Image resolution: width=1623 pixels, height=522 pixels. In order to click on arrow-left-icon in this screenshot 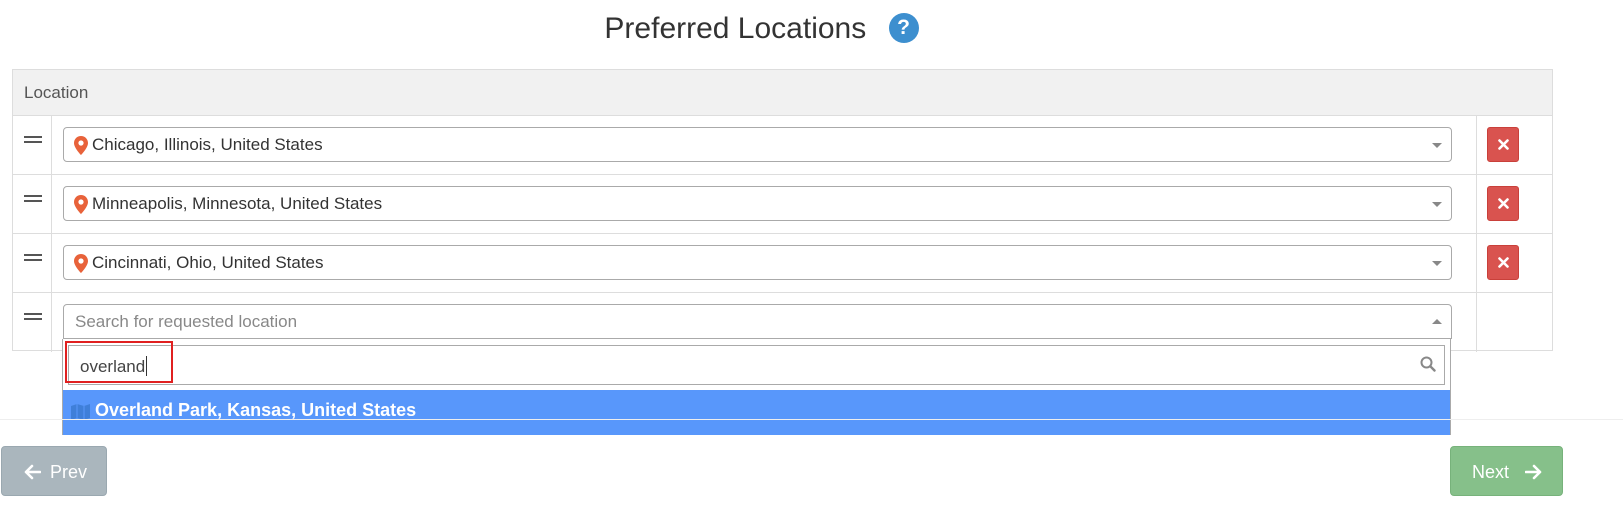, I will do `click(32, 472)`.